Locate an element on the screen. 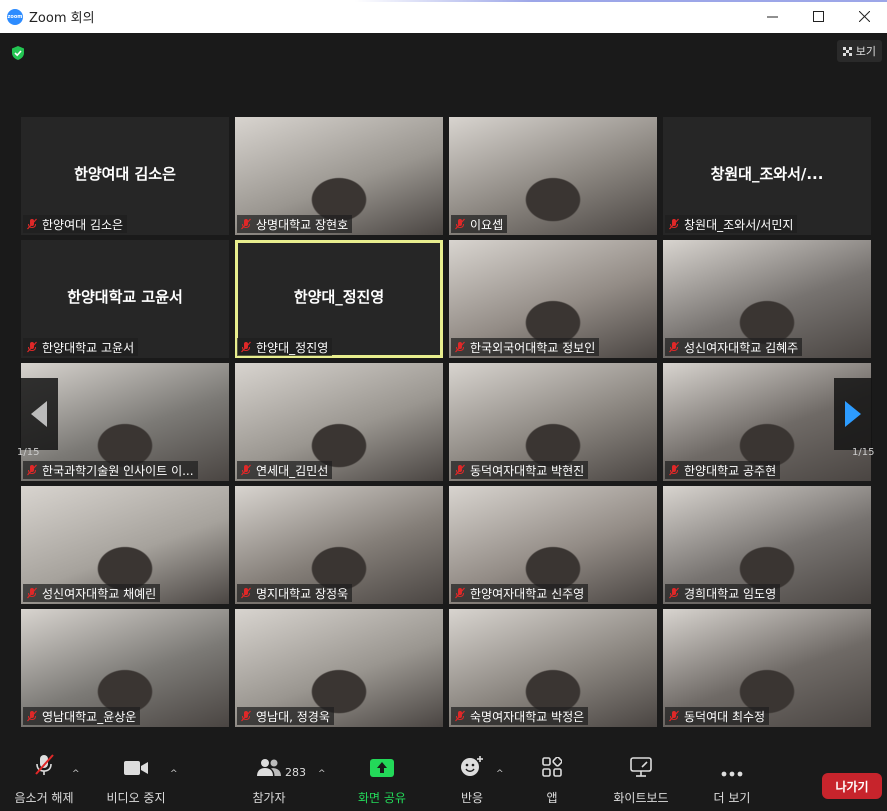  participant-tile: 창원대_조와서/... 창원대_조와서/서민지 is located at coordinates (767, 176).